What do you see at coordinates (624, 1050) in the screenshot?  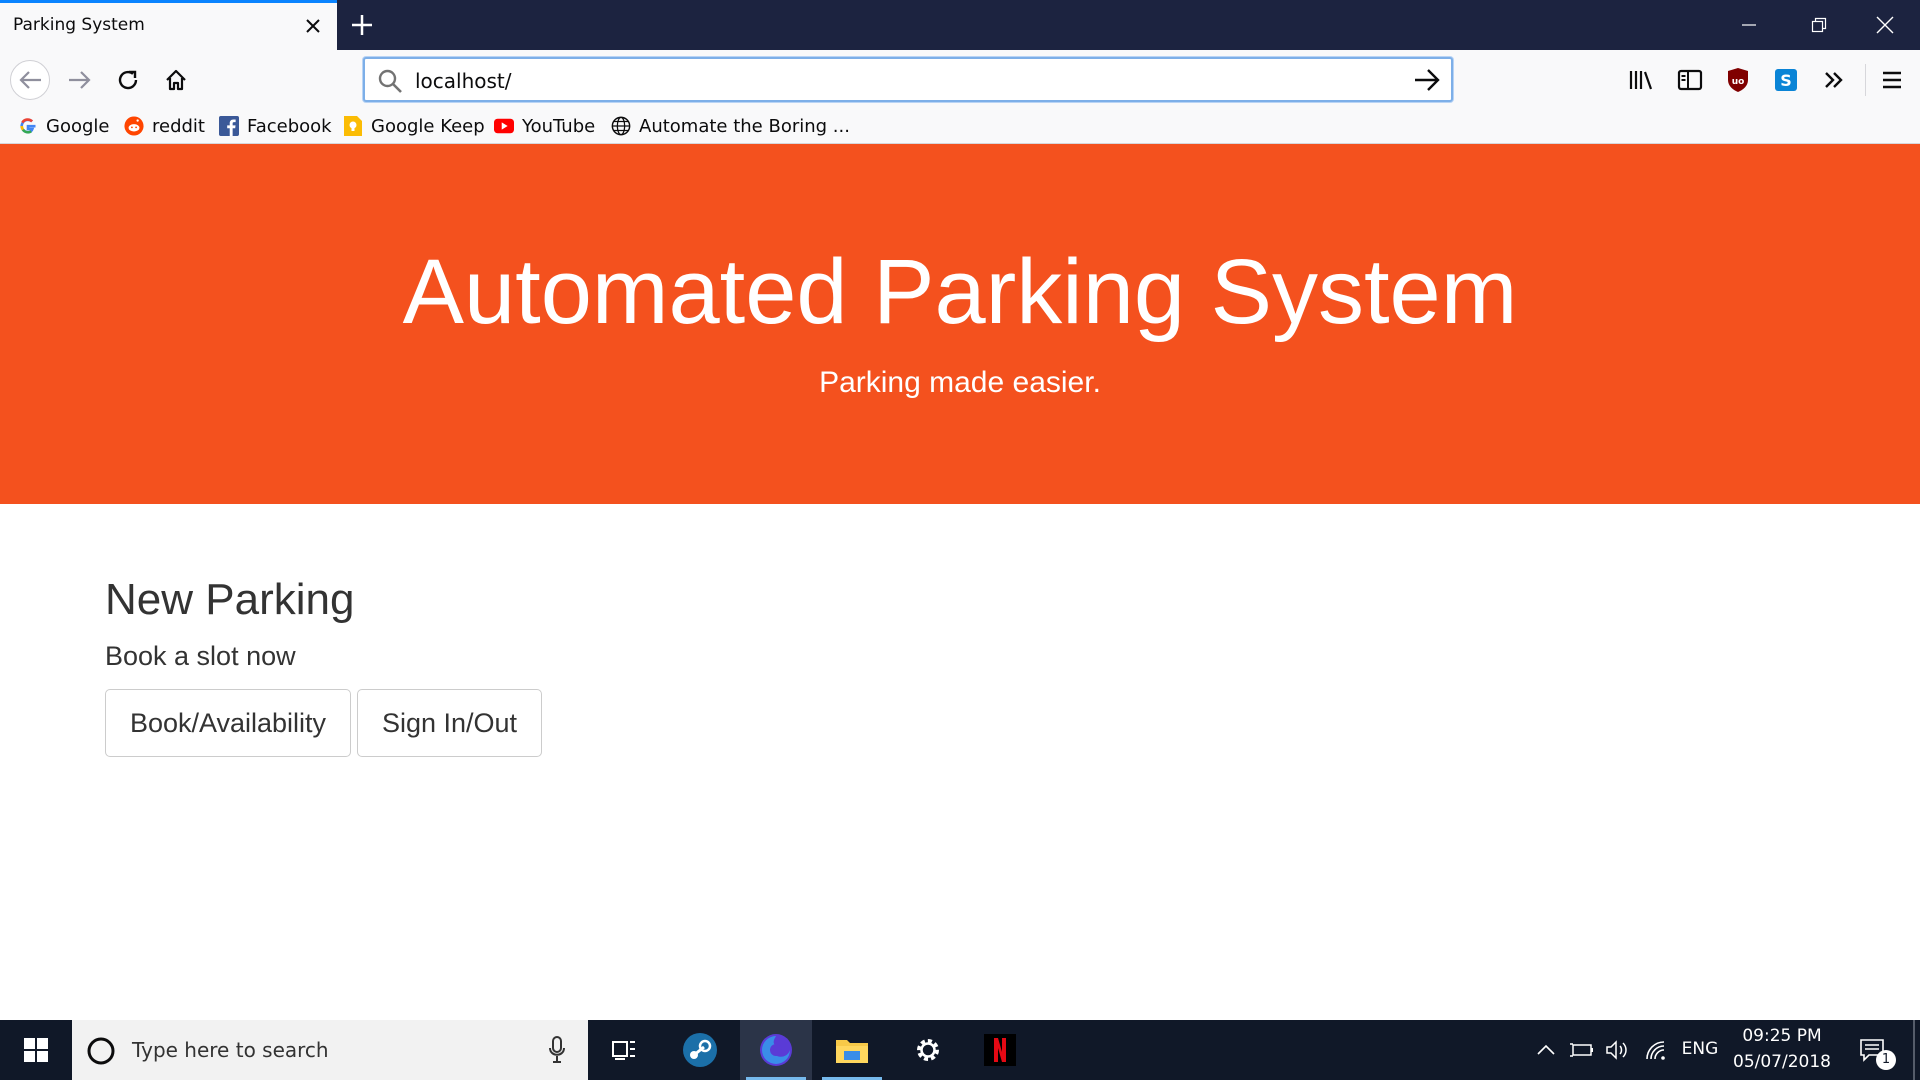 I see `task-view-icon` at bounding box center [624, 1050].